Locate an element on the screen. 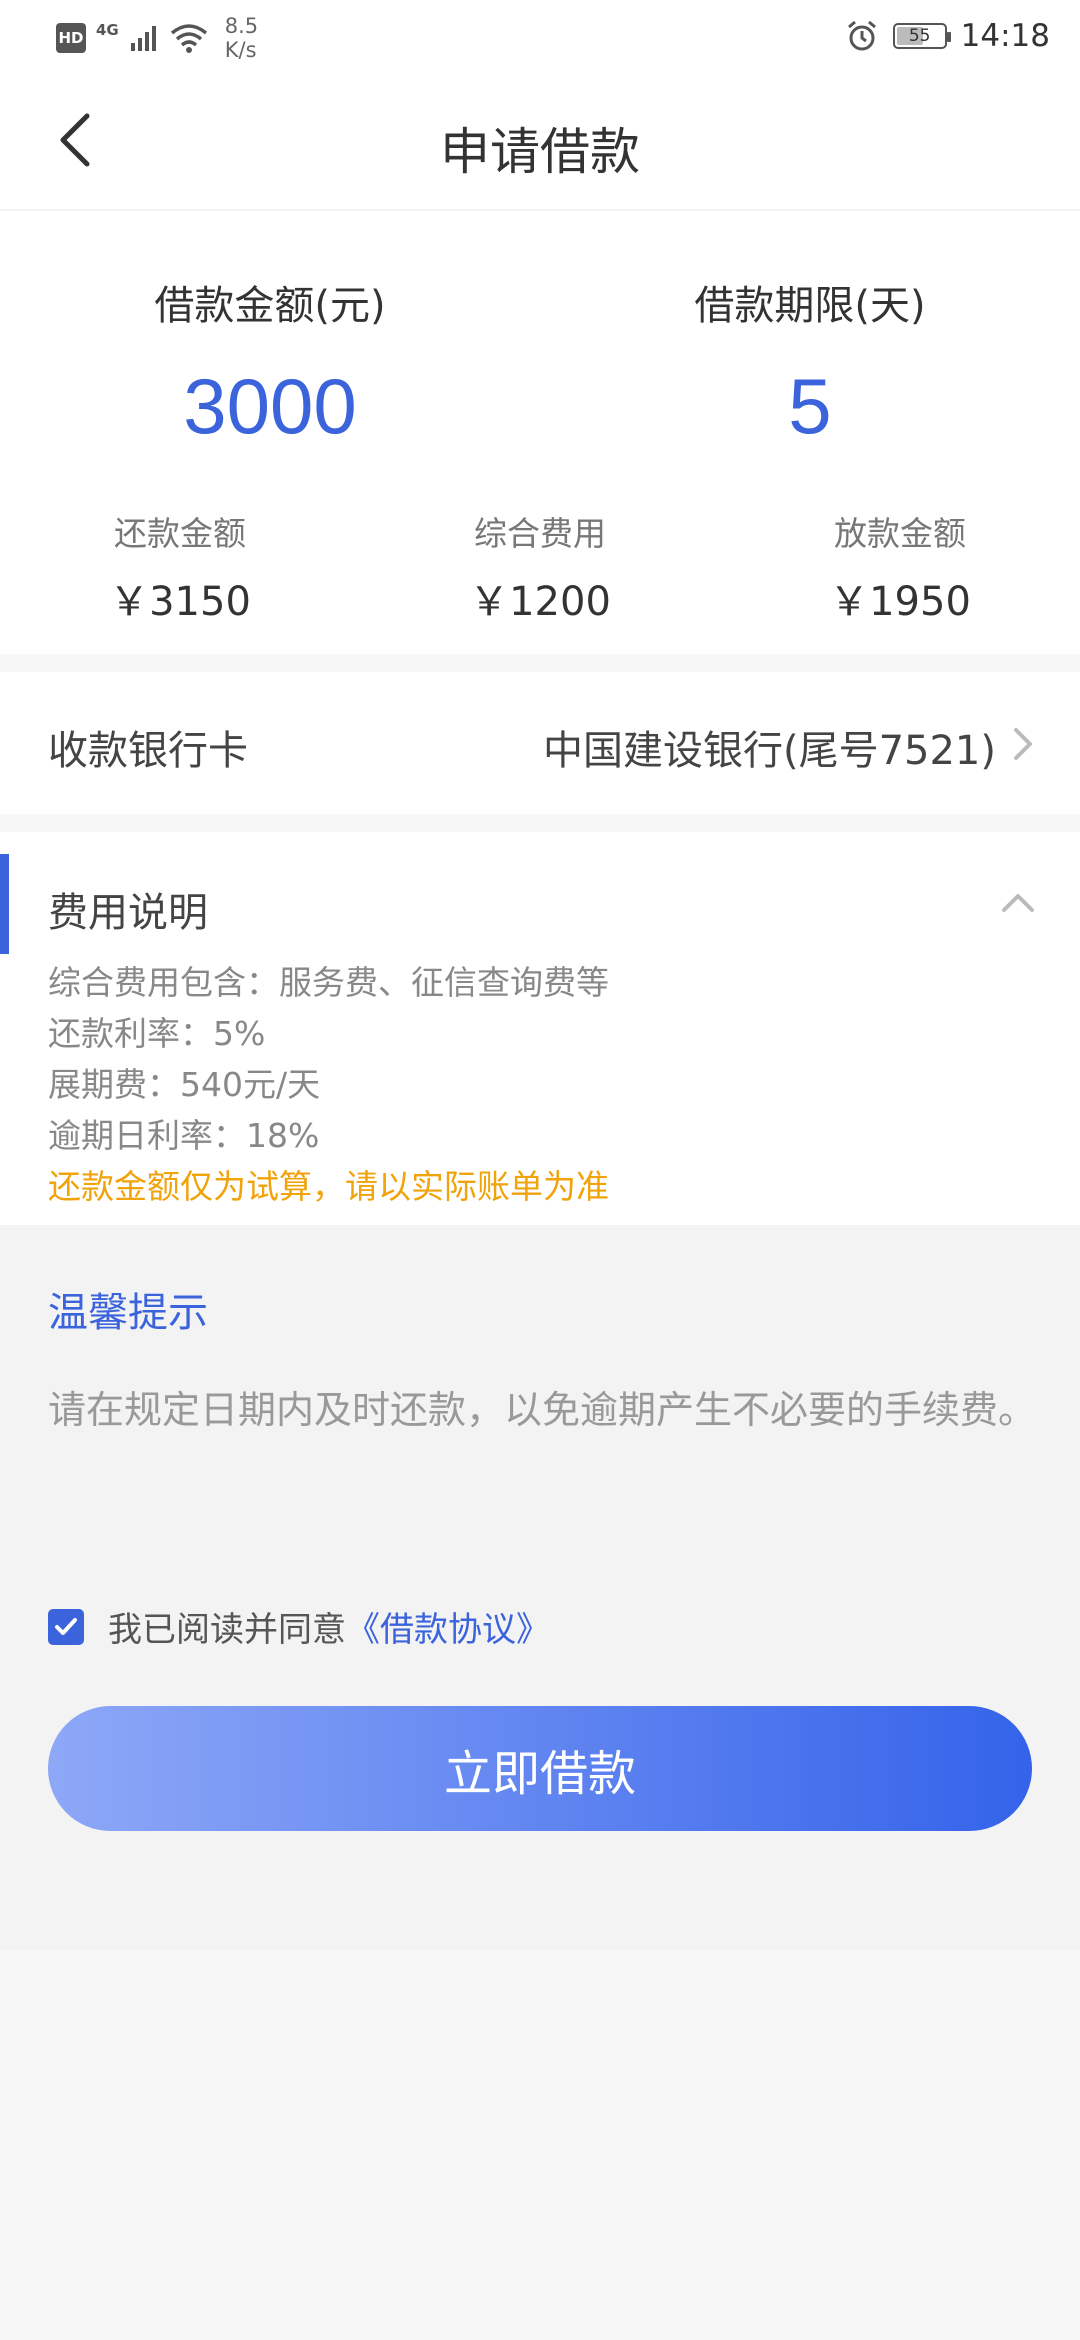 The height and width of the screenshot is (2340, 1080). status-right: 55 14:18 is located at coordinates (947, 36).